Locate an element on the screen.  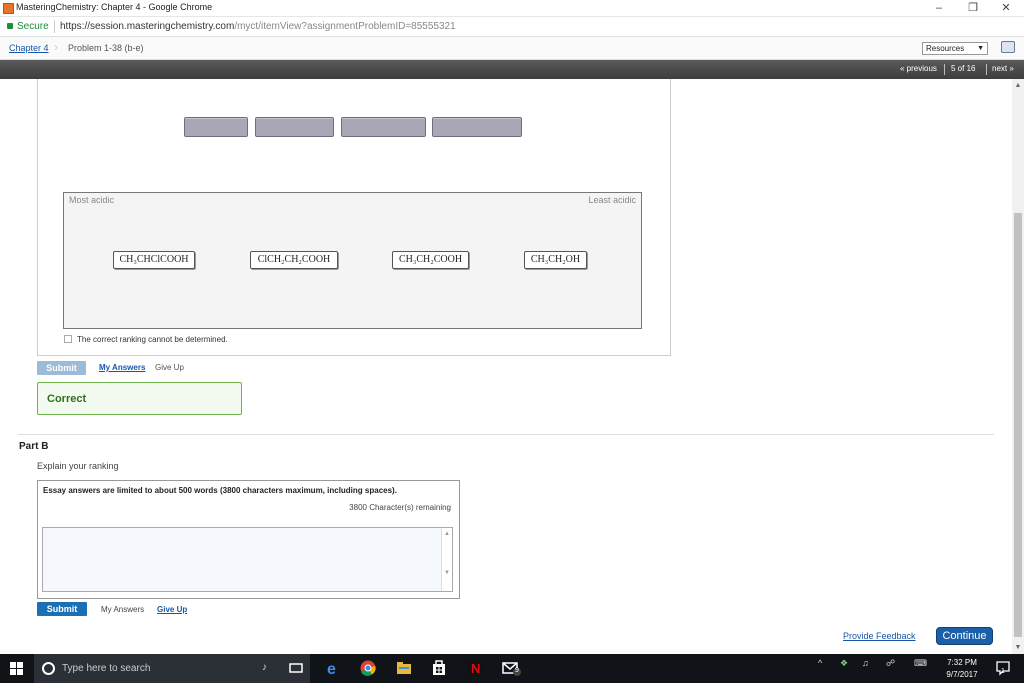
clock-date: 9/7/2017 is located at coordinates (962, 674).